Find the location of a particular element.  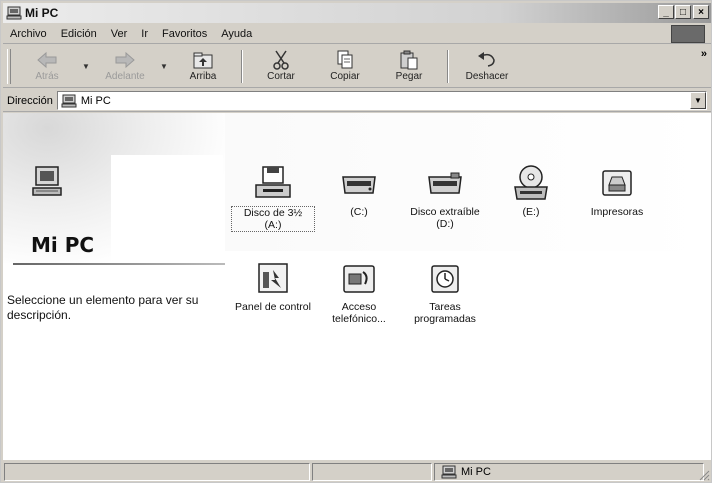

minimize-button: _ is located at coordinates (666, 12).